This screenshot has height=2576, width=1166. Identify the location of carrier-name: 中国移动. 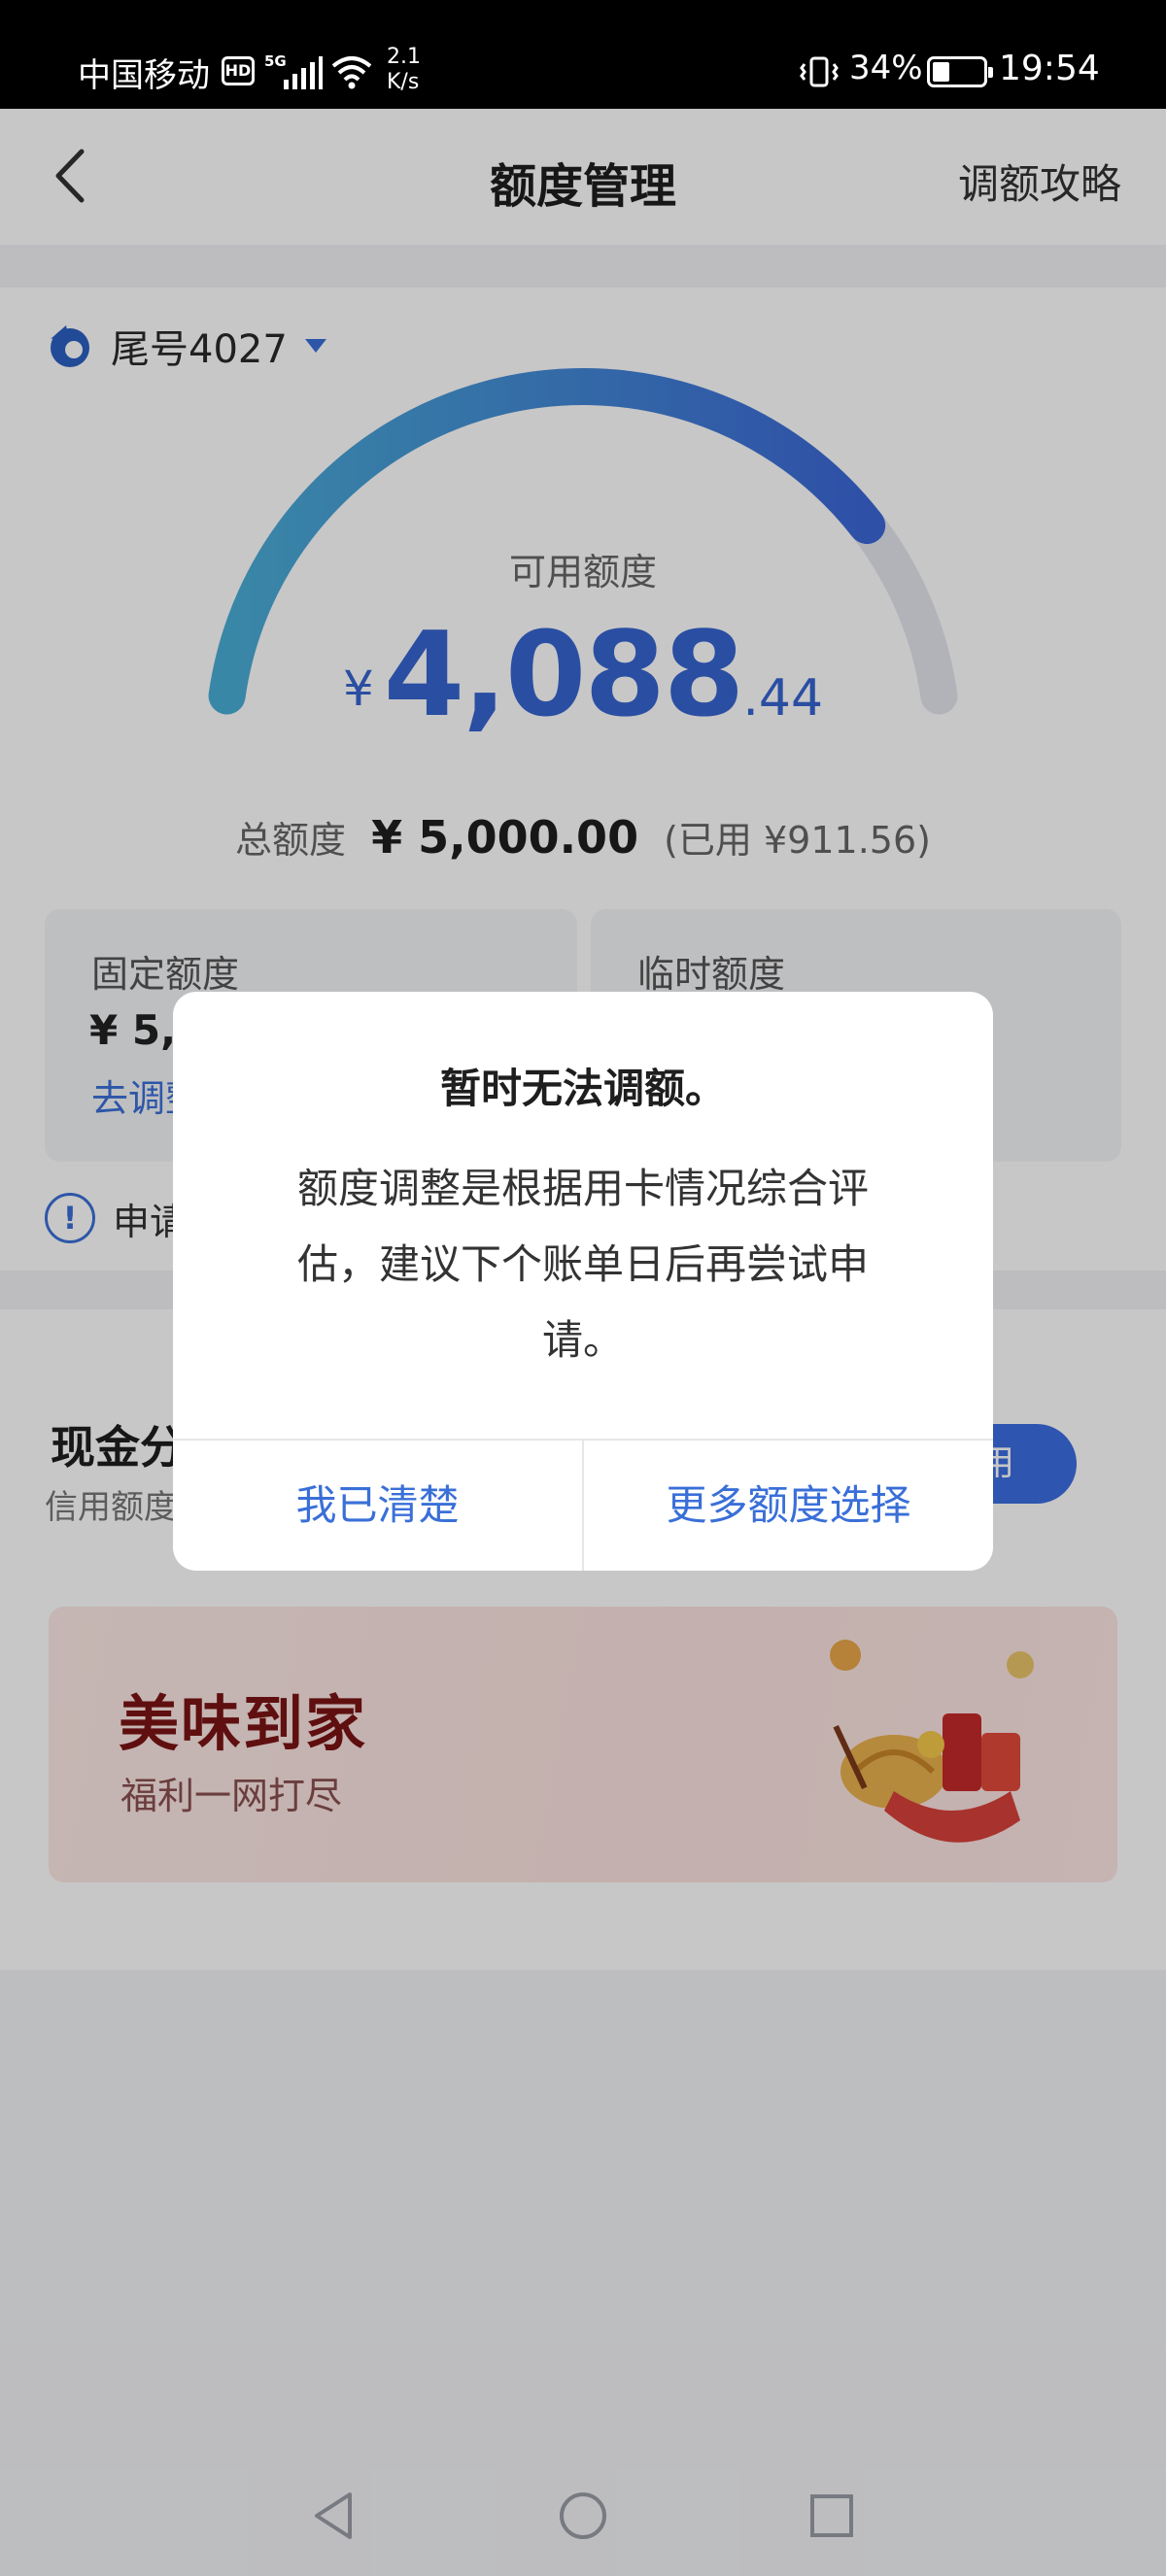
(144, 75).